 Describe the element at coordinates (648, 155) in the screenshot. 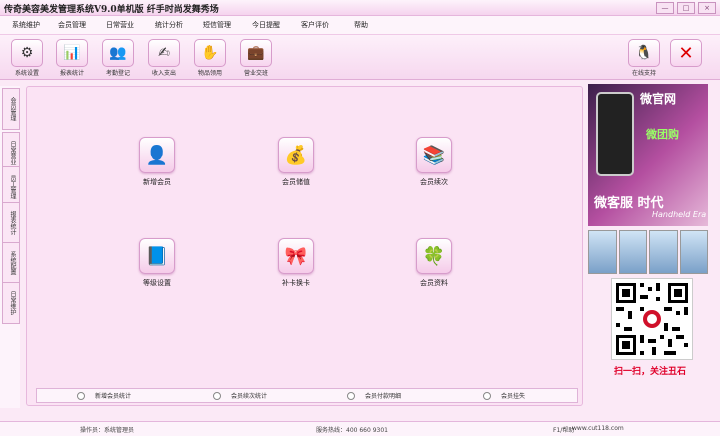

I see `ad-banner: 微官网 微团购 微客服 时代 Handheld Era` at that location.